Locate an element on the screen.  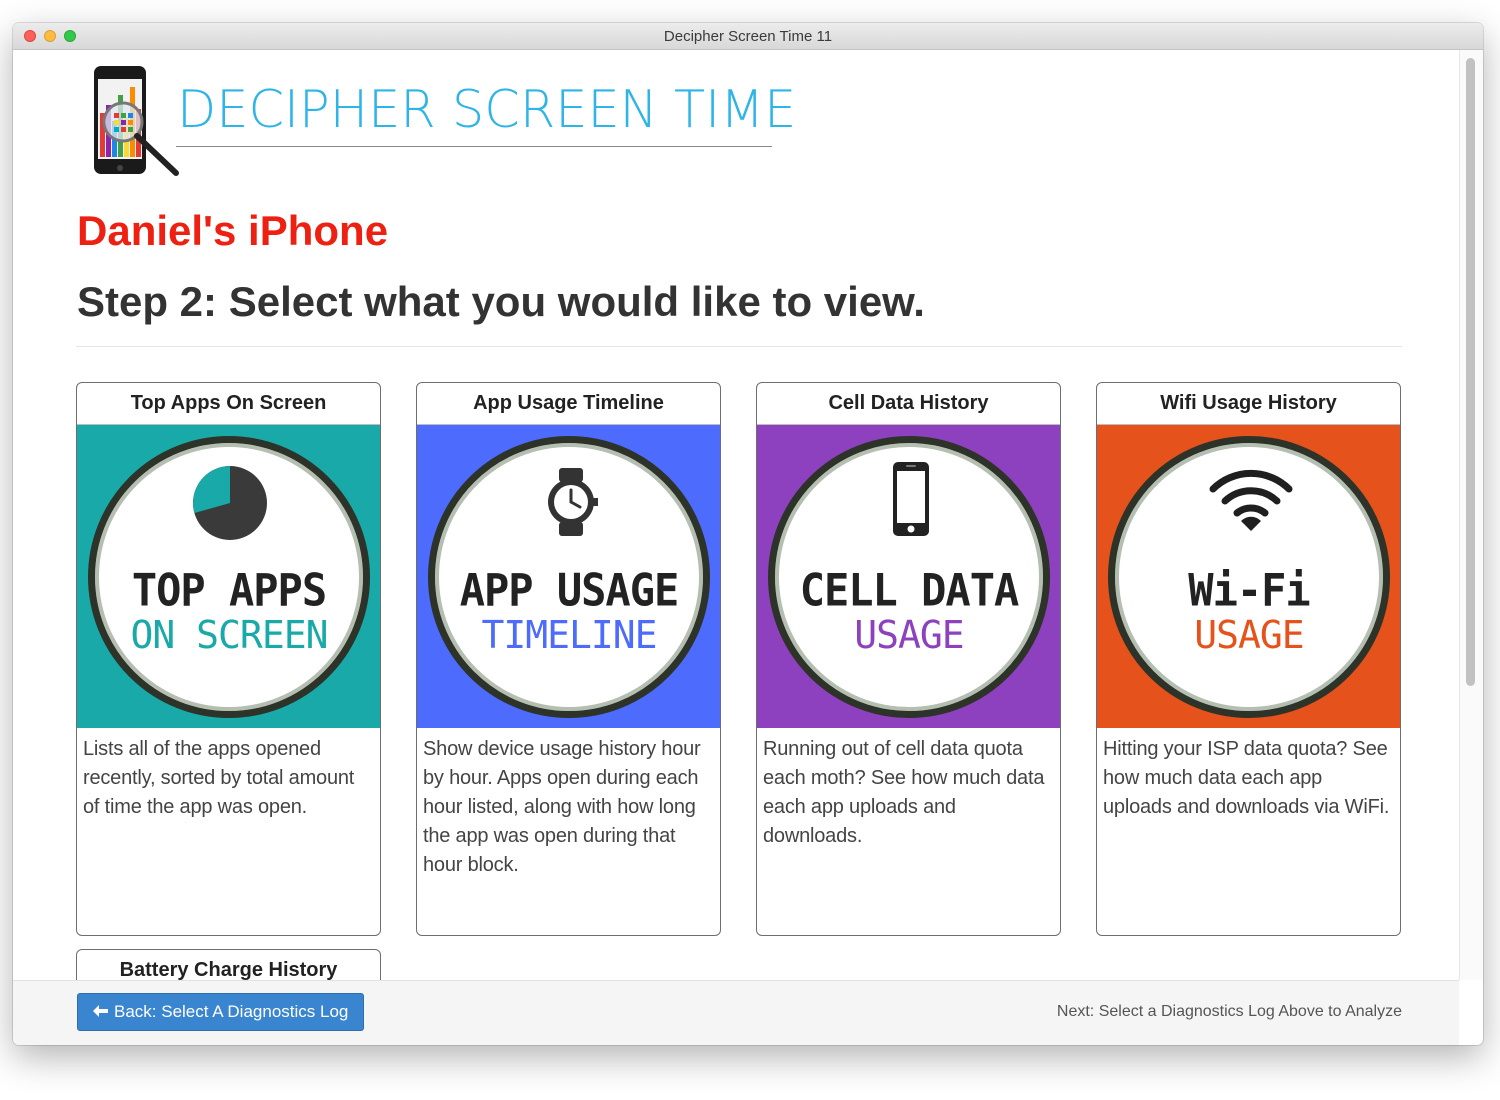
pie-chart-icon is located at coordinates (230, 503).